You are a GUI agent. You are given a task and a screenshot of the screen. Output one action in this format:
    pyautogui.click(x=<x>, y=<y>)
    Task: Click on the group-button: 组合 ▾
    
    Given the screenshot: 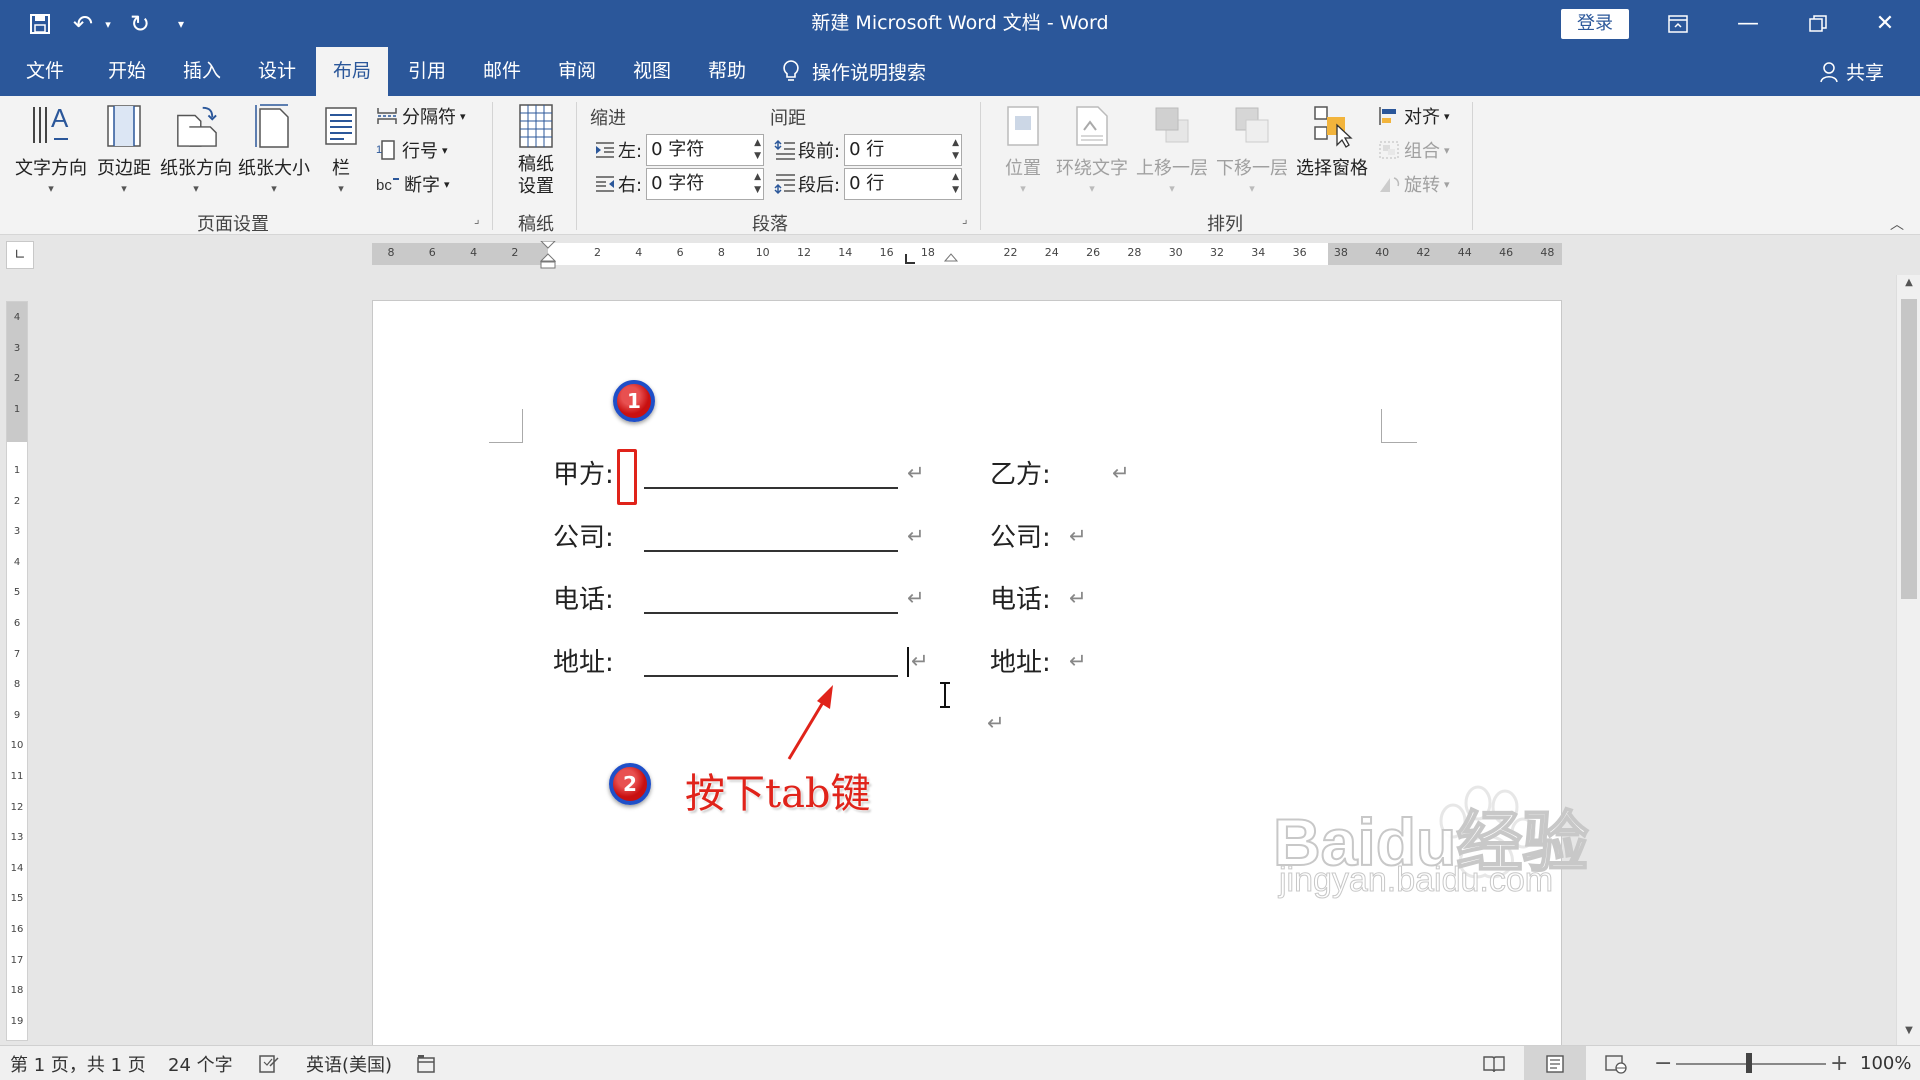 What is the action you would take?
    pyautogui.click(x=1414, y=150)
    